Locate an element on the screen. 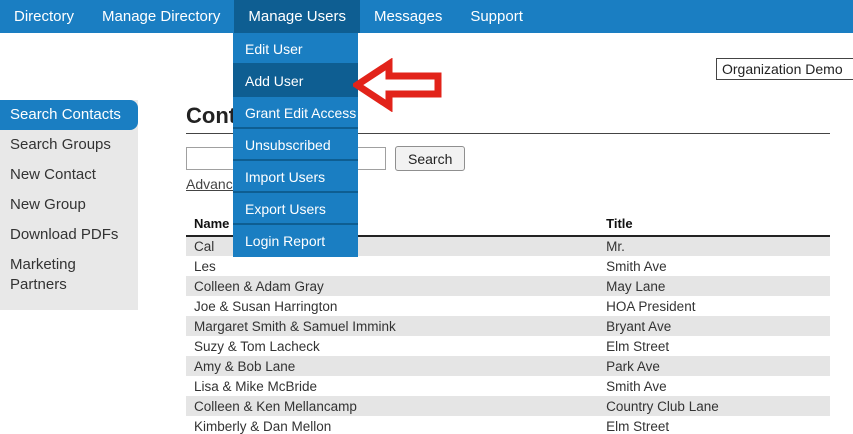 The width and height of the screenshot is (853, 434). table-row: Lisa & Mike McBride Smith Ave is located at coordinates (508, 386).